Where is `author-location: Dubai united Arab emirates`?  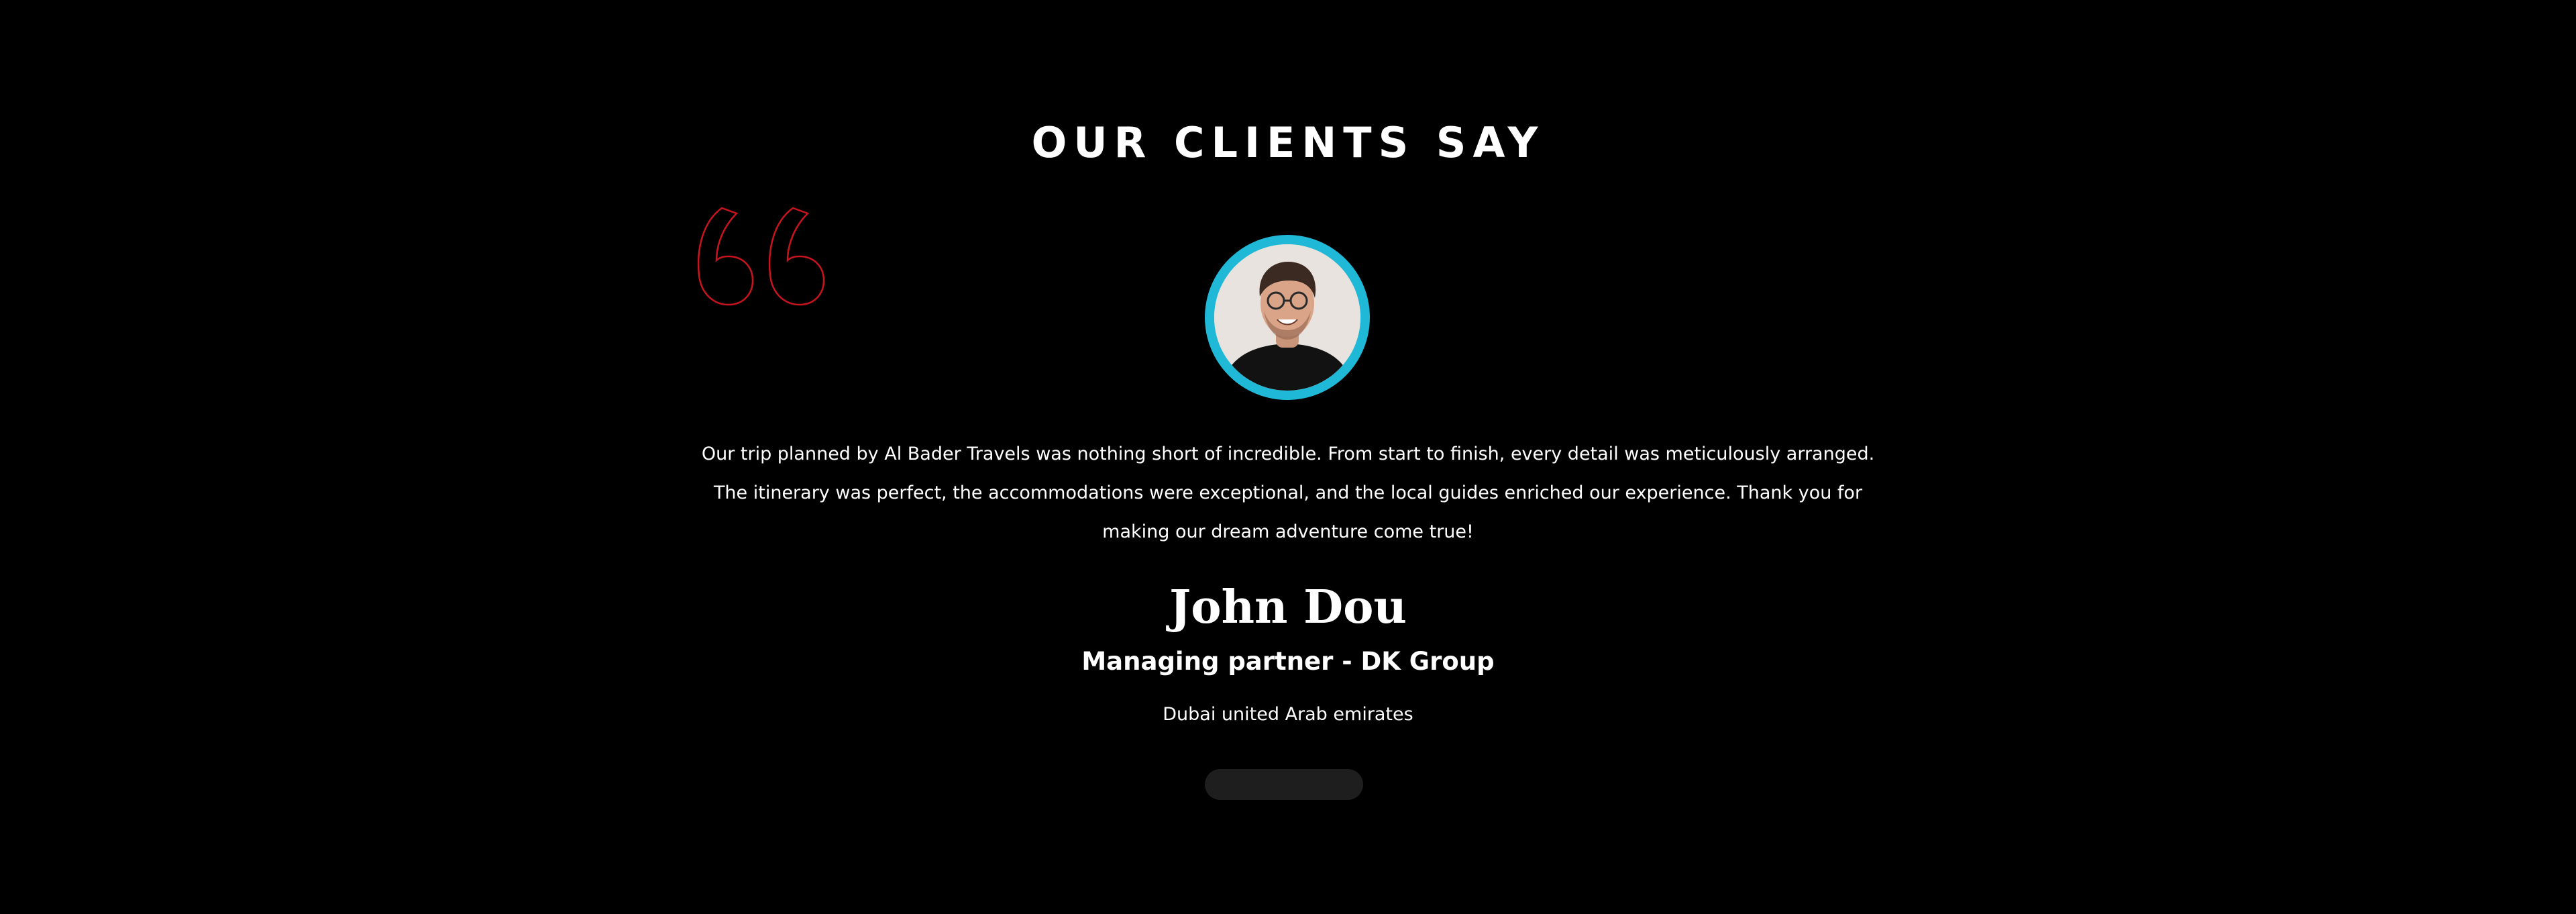 author-location: Dubai united Arab emirates is located at coordinates (1288, 714).